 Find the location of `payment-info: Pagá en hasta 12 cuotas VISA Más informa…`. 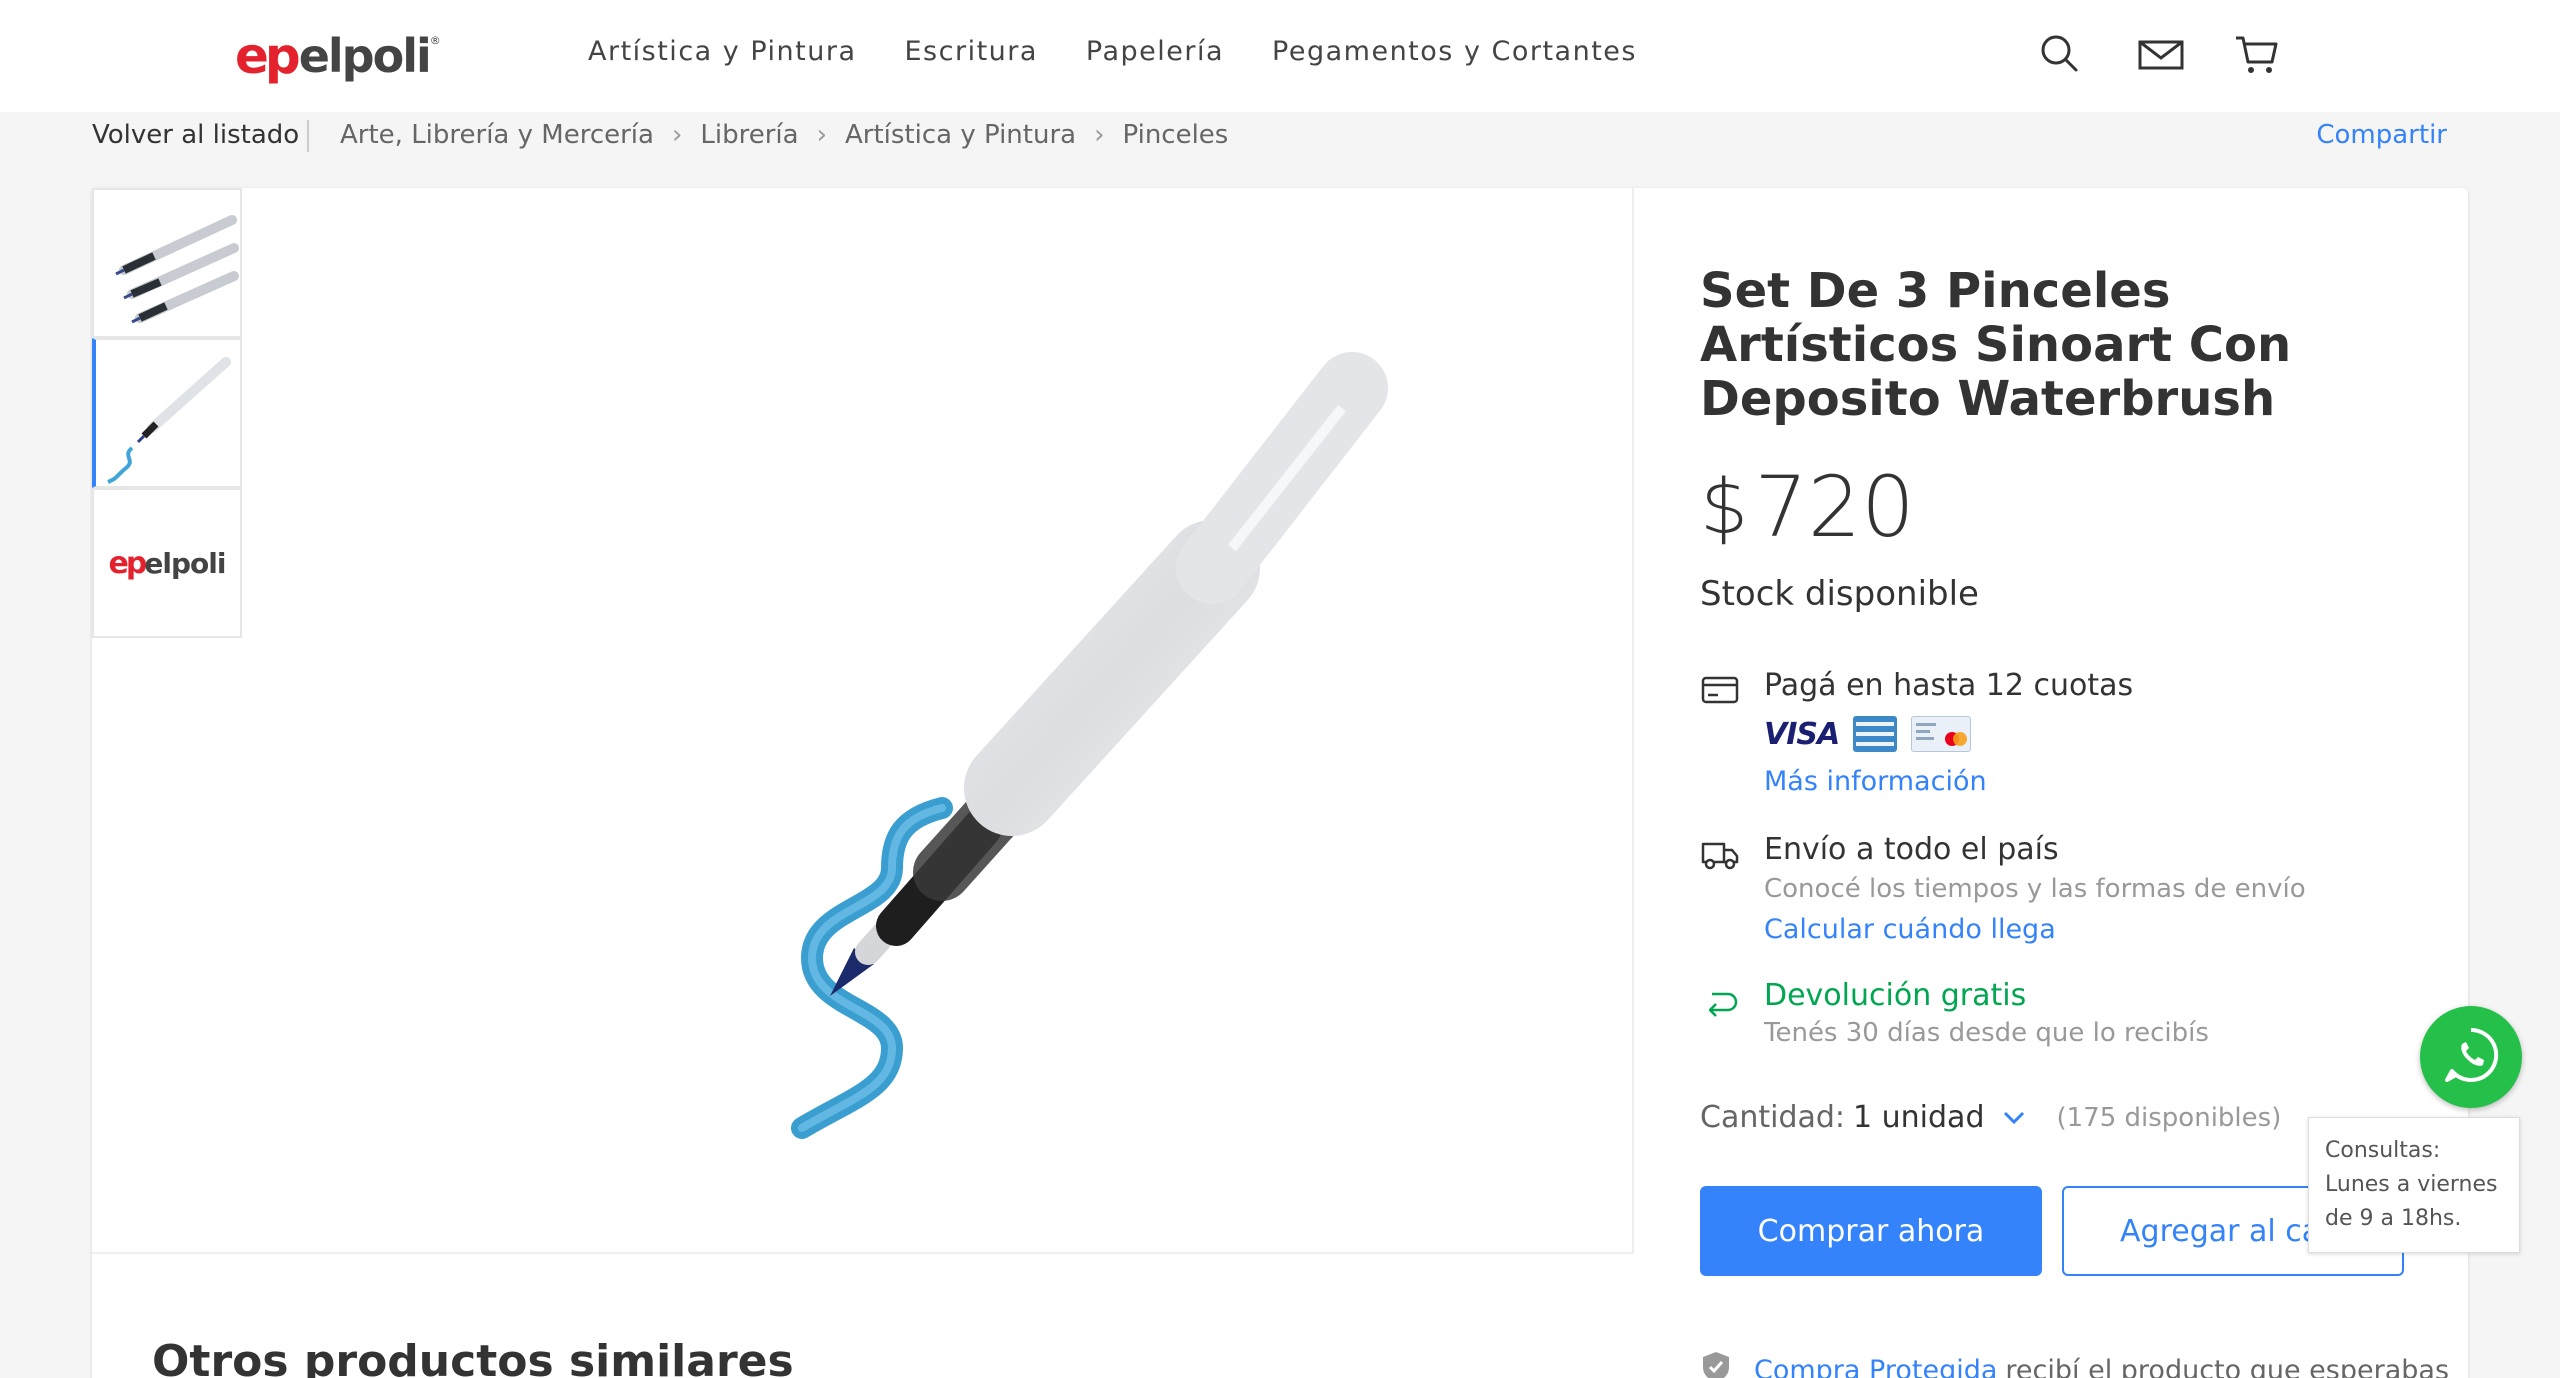

payment-info: Pagá en hasta 12 cuotas VISA Más informa… is located at coordinates (2070, 738).